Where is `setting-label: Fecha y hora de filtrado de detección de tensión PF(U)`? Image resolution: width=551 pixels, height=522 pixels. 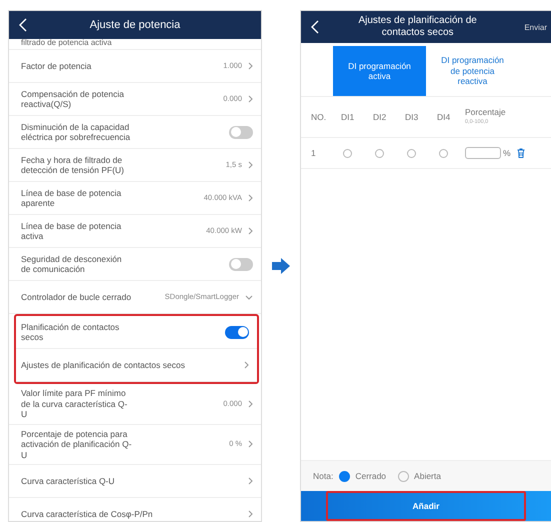 setting-label: Fecha y hora de filtrado de detección de tensión PF(U) is located at coordinates (73, 165).